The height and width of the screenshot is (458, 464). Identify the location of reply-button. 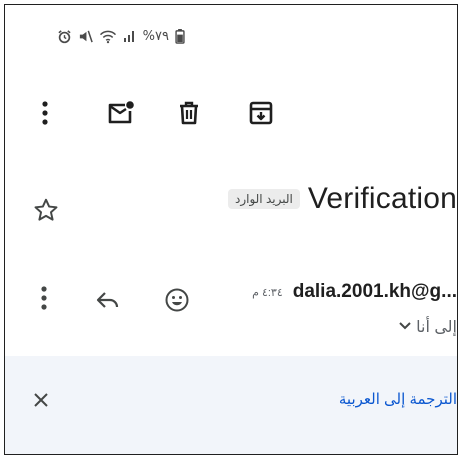
(108, 302).